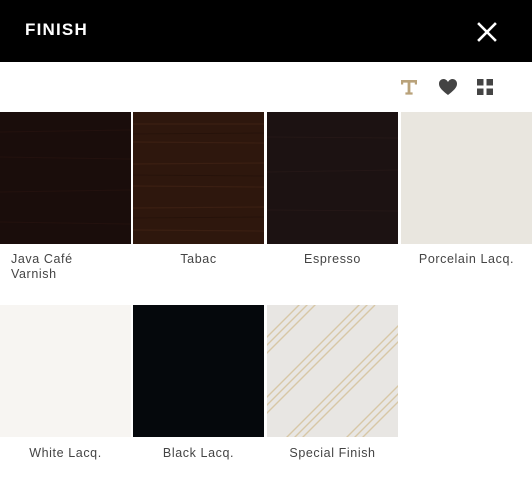 This screenshot has height=486, width=532. I want to click on swatch-label: White Lacq., so click(65, 453).